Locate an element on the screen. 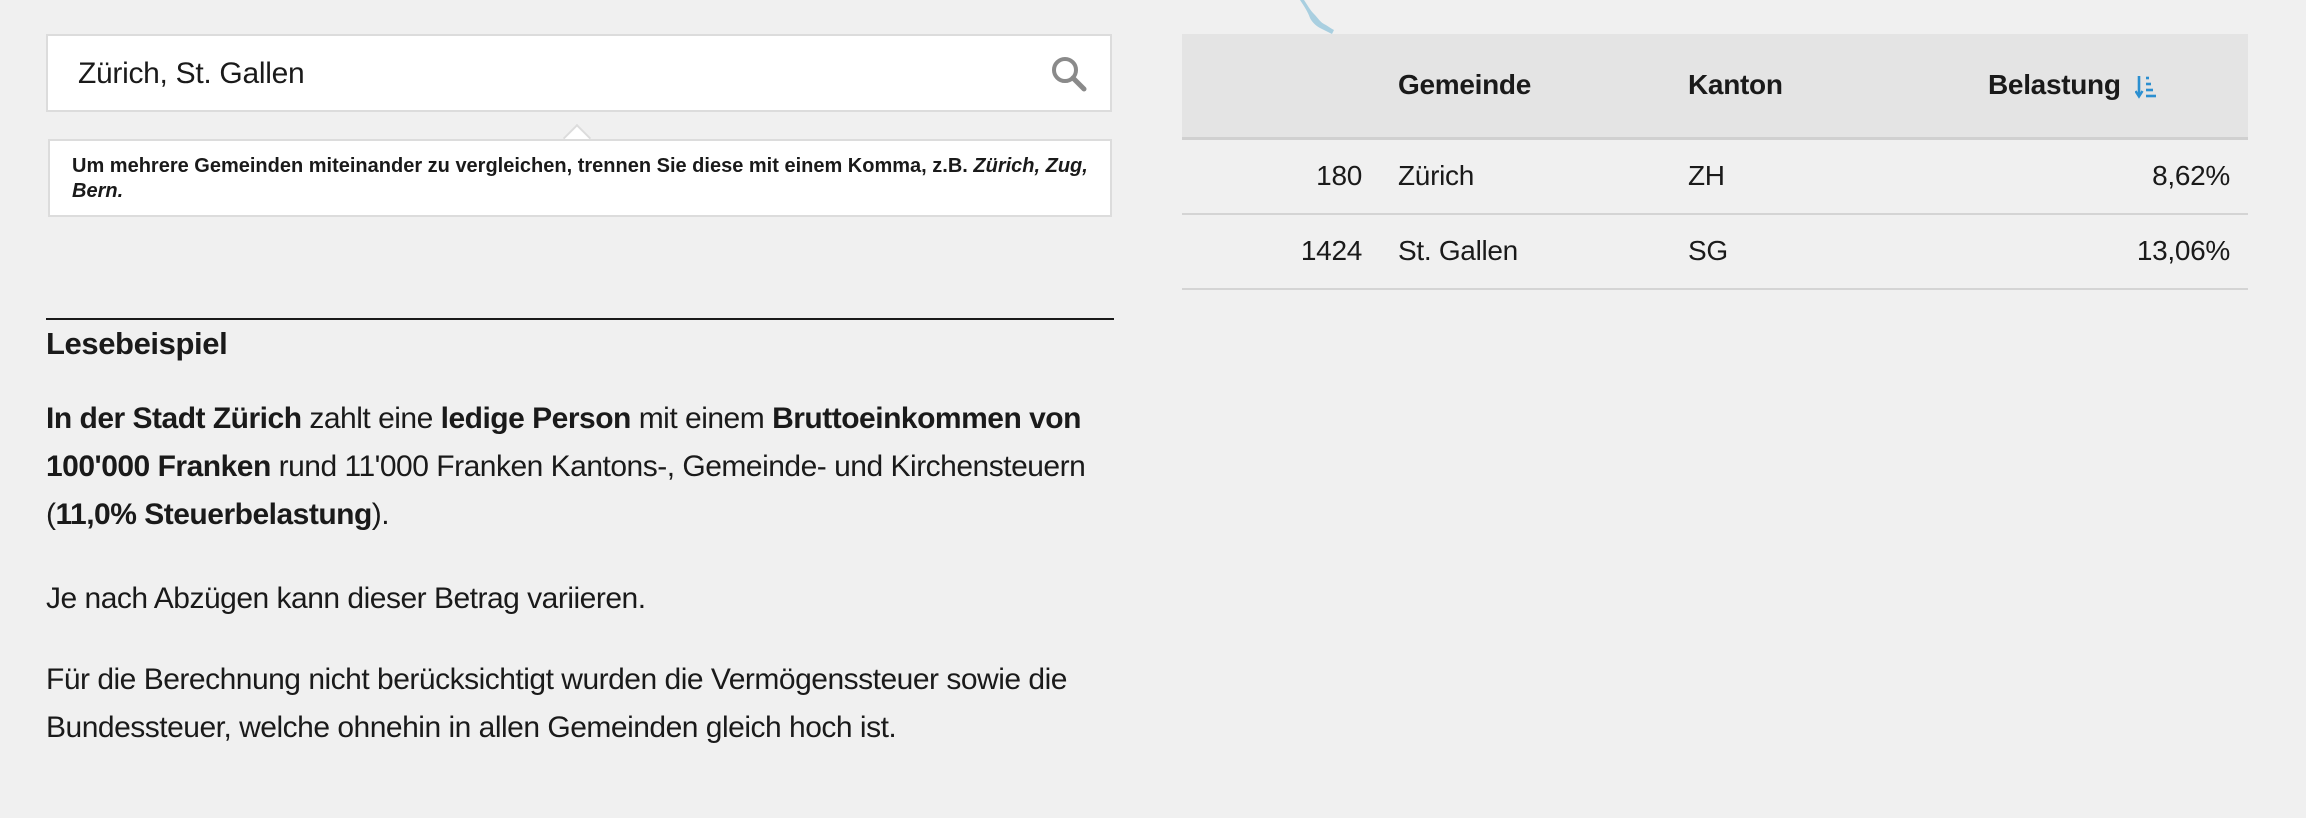 The height and width of the screenshot is (818, 2306). sort-descending-icon is located at coordinates (2145, 87).